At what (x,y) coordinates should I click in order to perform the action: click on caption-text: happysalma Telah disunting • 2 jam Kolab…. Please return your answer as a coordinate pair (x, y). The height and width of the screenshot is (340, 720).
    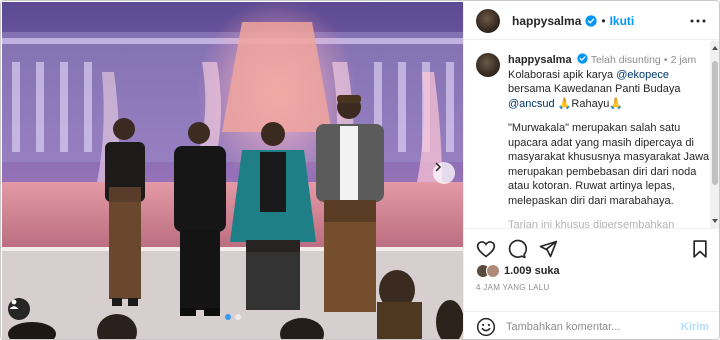
    Looking at the image, I should click on (610, 140).